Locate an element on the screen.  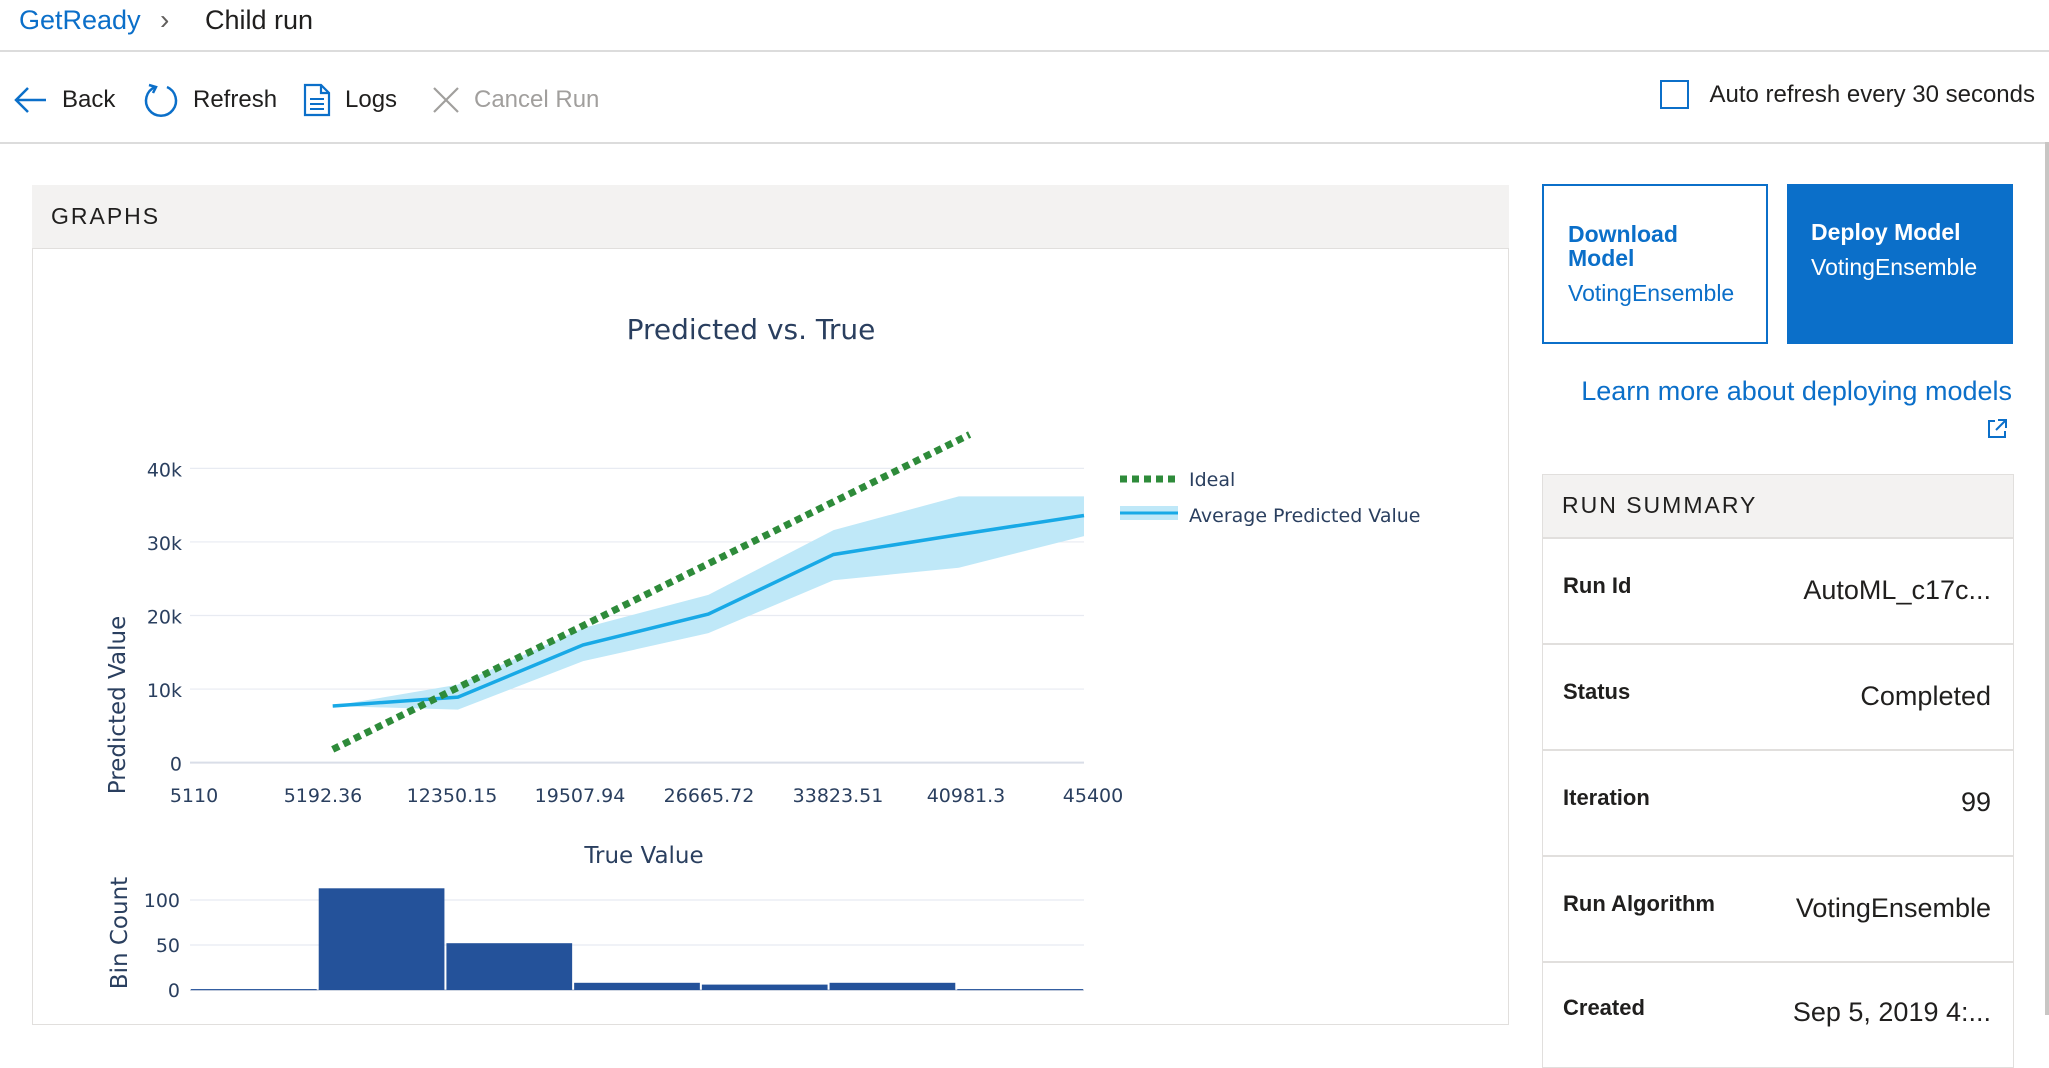
page-scrollbar is located at coordinates (2047, 578).